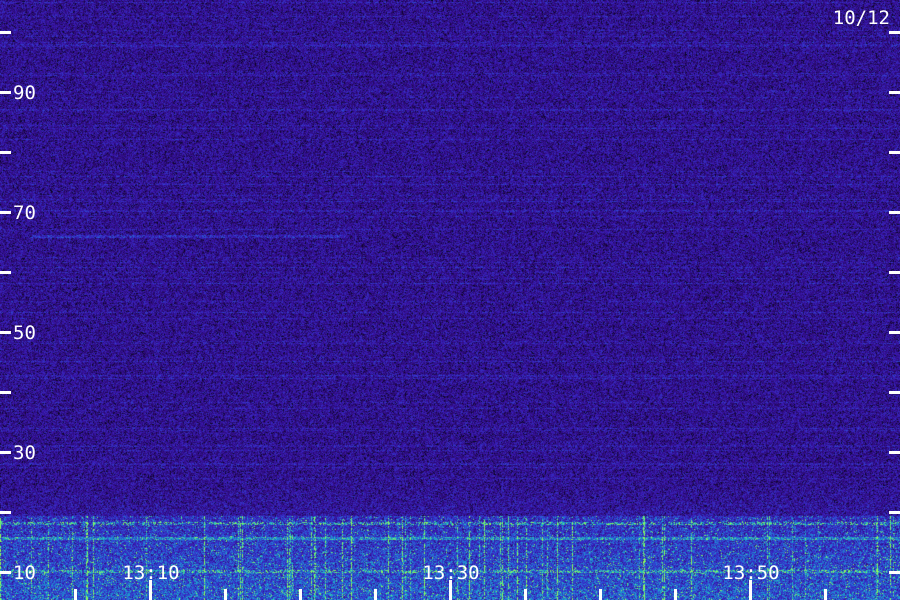 Image resolution: width=900 pixels, height=600 pixels. What do you see at coordinates (5, 302) in the screenshot?
I see `y-ticks-left` at bounding box center [5, 302].